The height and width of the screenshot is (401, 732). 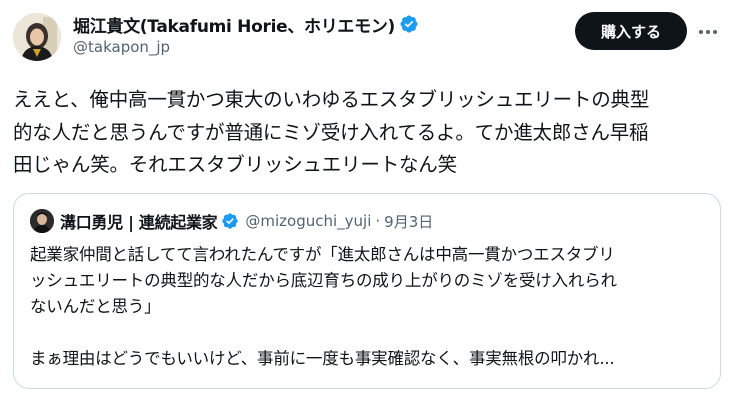 I want to click on quote-header: 溝口勇児 | 連続起業家 @mizoguchi_yuji · 9月3日, so click(x=246, y=221).